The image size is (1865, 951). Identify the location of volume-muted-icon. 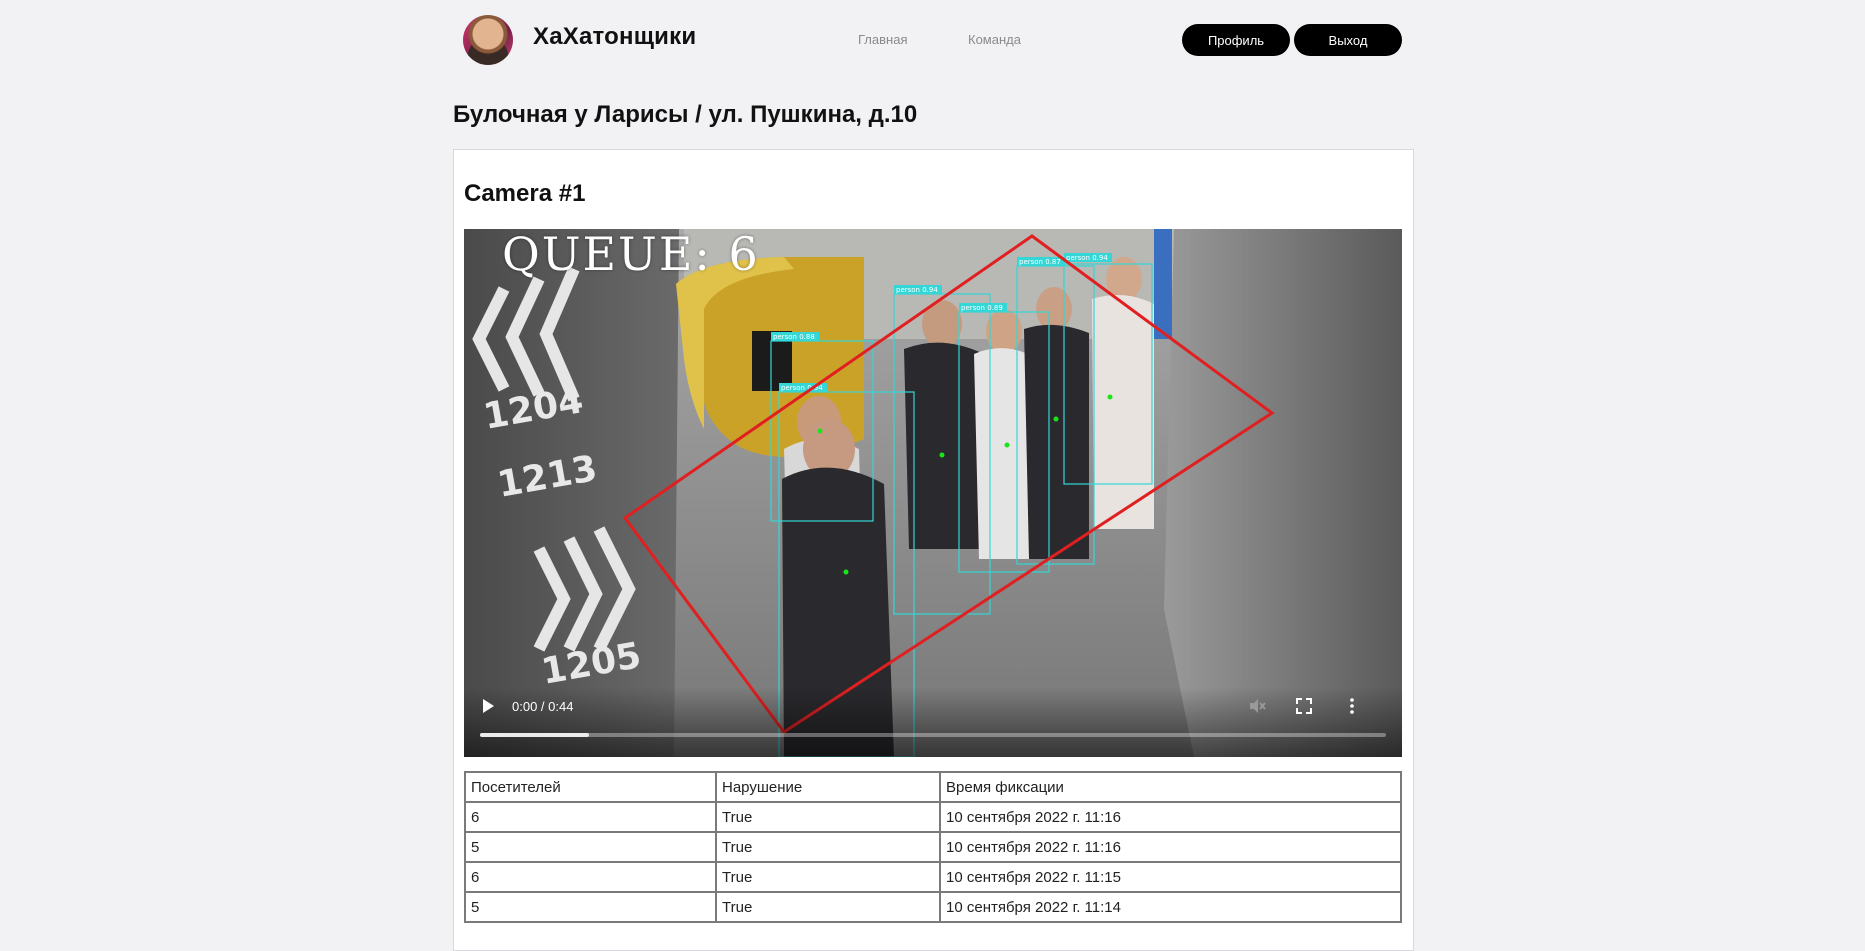
(1257, 706).